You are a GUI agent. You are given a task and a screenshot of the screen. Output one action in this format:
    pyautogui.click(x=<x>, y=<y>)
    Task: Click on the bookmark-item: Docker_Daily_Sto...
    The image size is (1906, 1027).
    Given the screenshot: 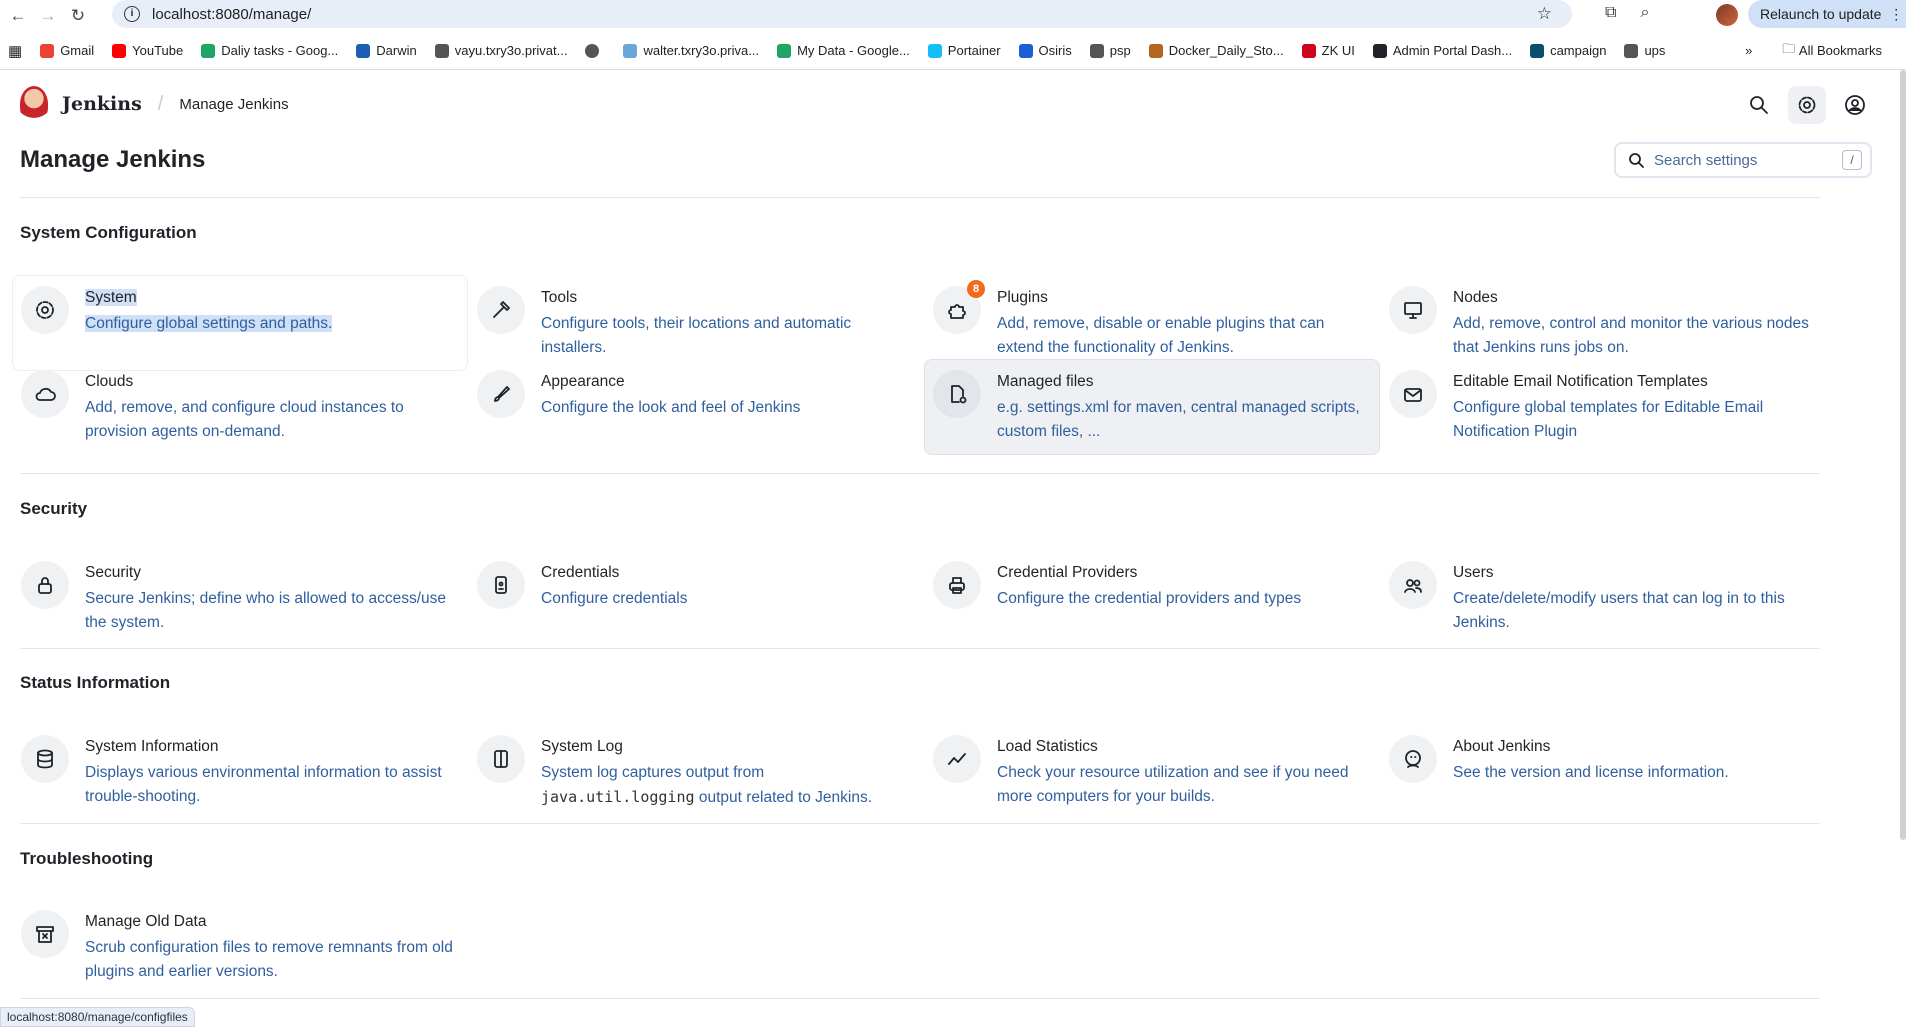 What is the action you would take?
    pyautogui.click(x=1216, y=50)
    